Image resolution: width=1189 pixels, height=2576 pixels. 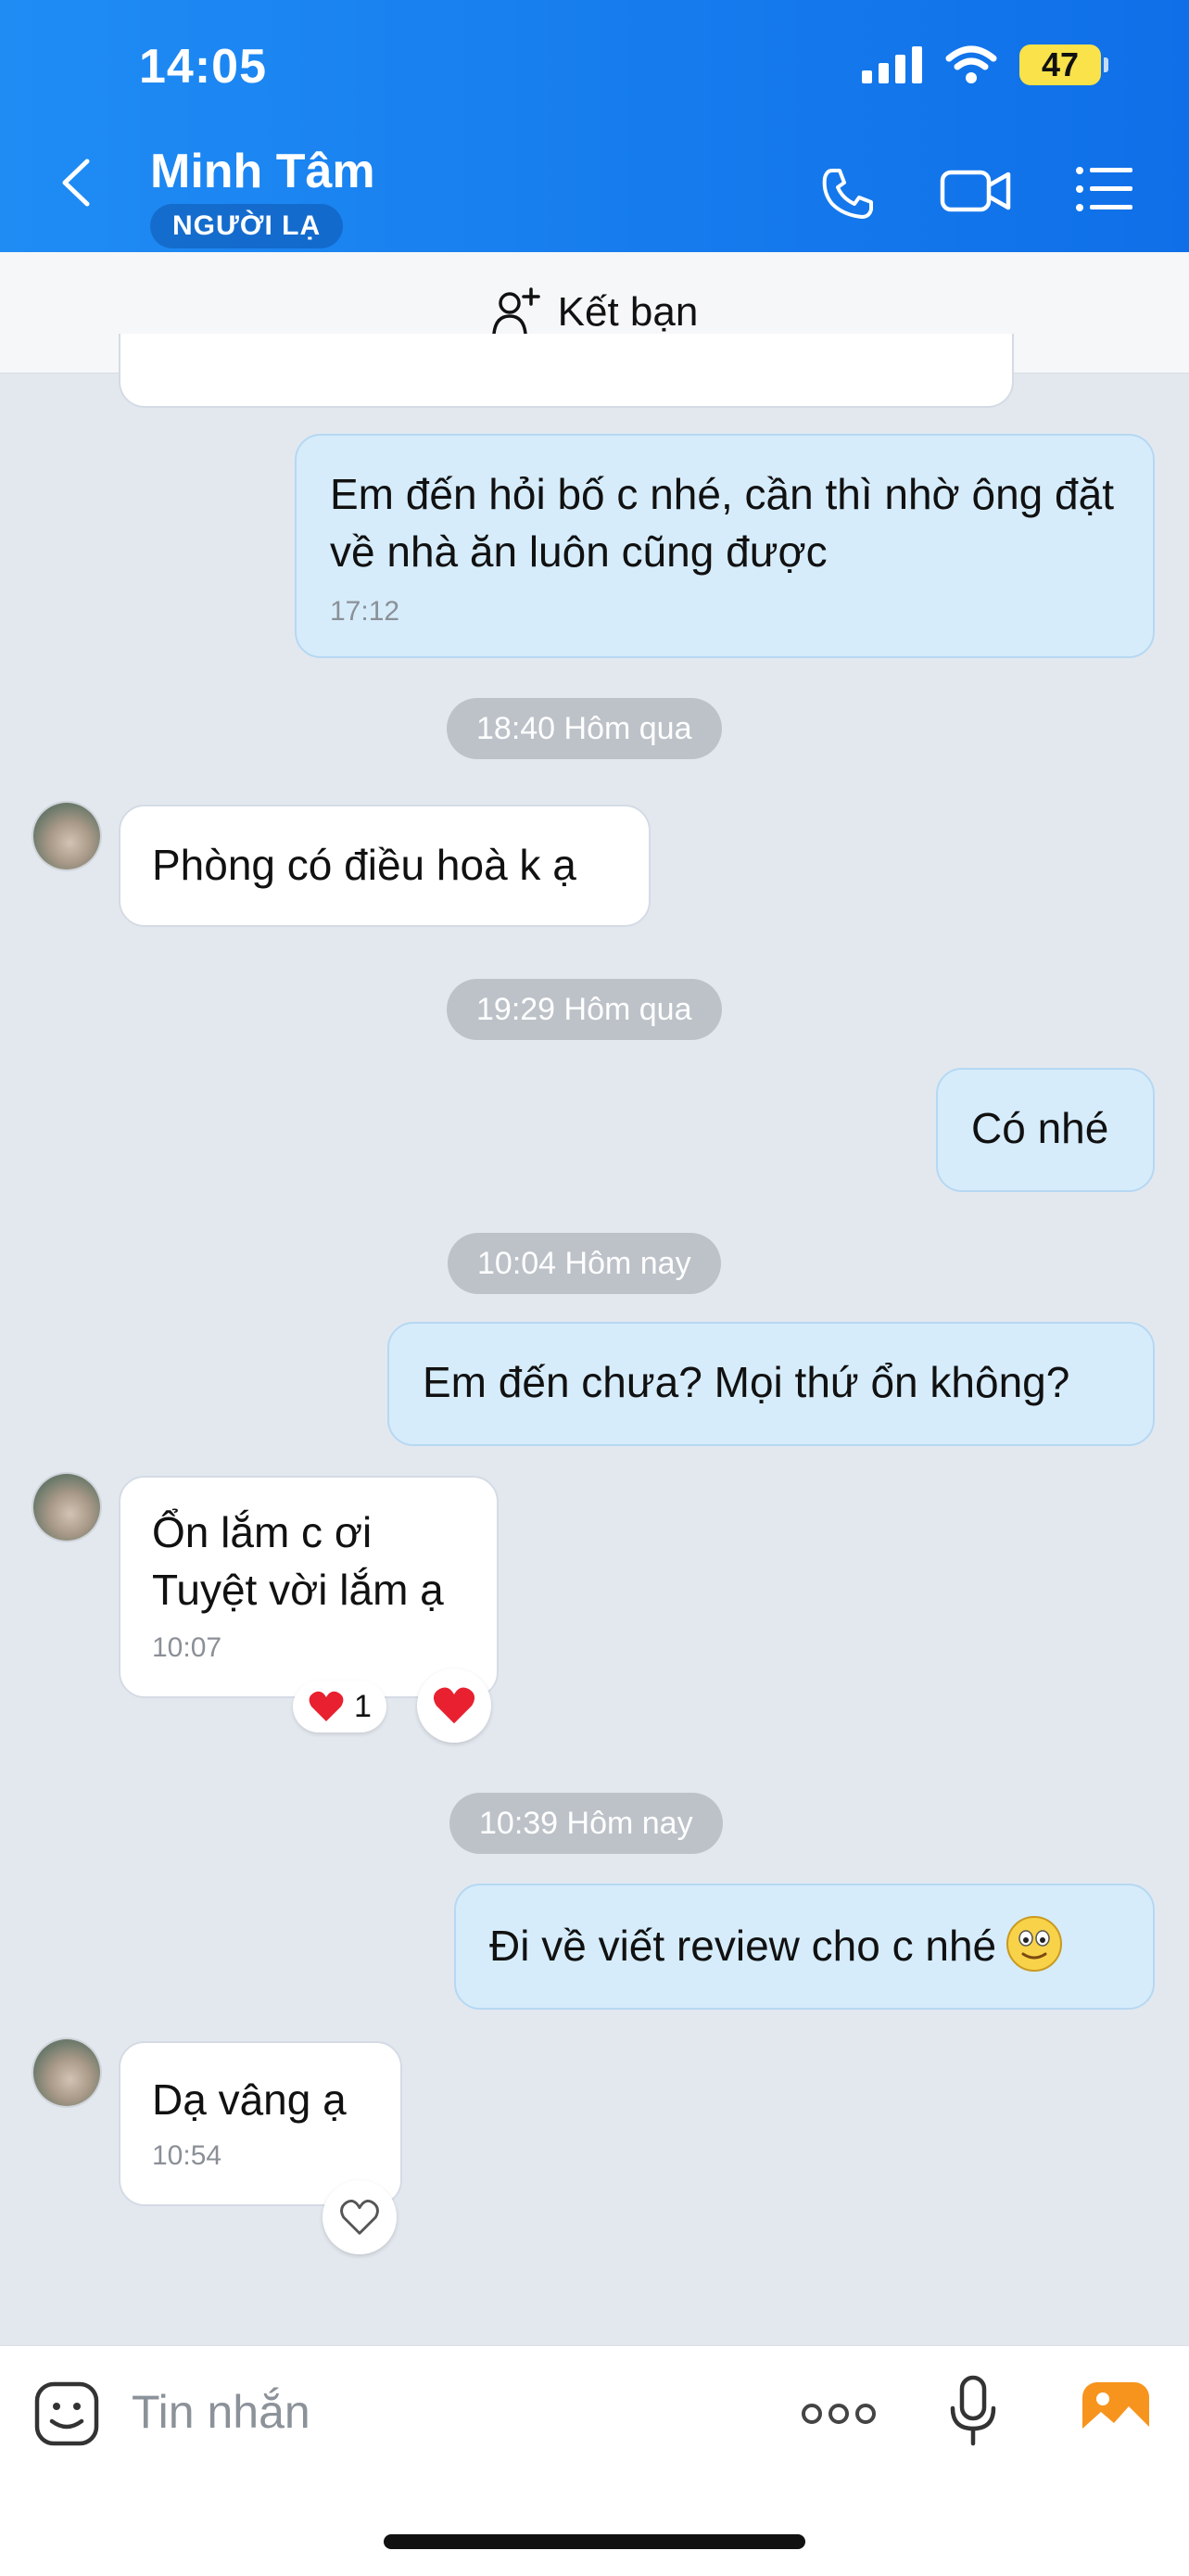 I want to click on voice-message-button, so click(x=973, y=2414).